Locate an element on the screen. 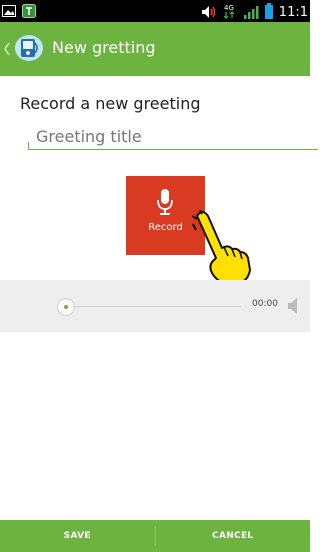 Image resolution: width=320 pixels, height=552 pixels. play-position-icon is located at coordinates (66, 307).